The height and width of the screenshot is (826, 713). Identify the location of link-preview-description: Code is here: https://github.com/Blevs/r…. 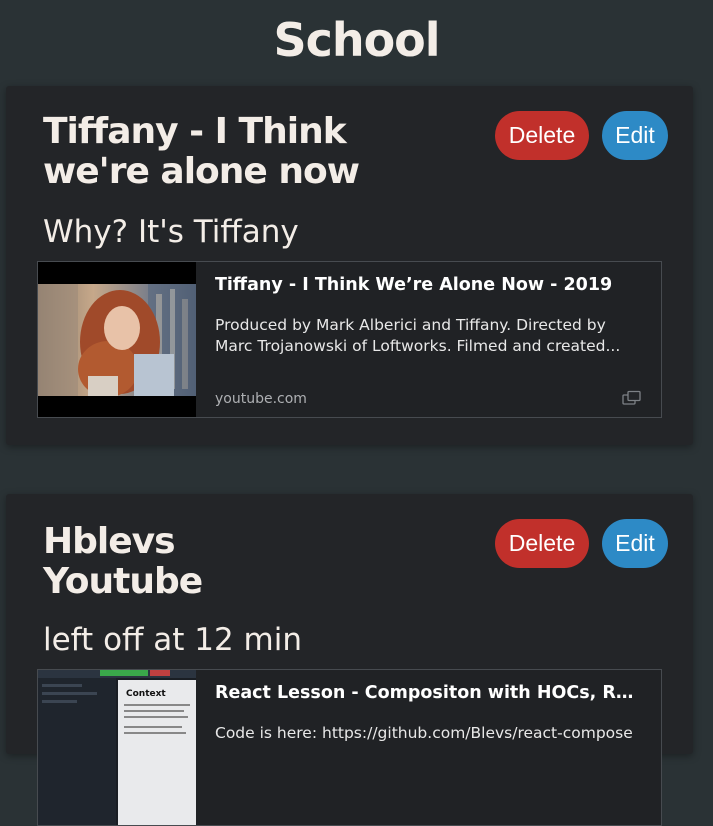
(424, 733).